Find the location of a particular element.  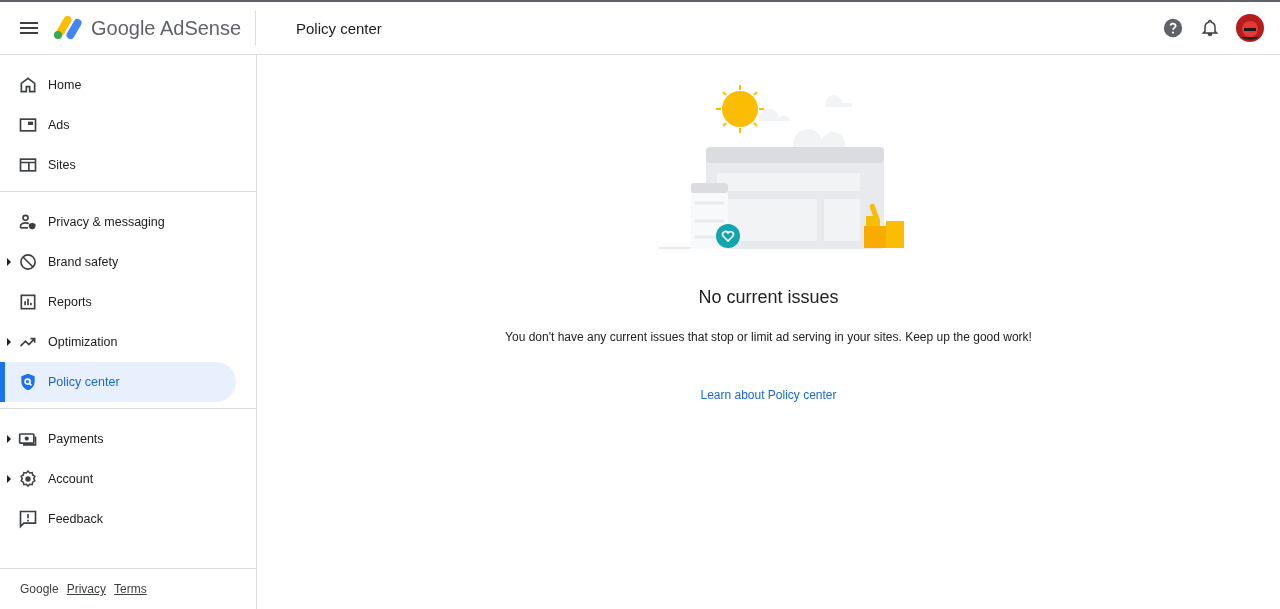

nav-item: Brand safety is located at coordinates (118, 262).